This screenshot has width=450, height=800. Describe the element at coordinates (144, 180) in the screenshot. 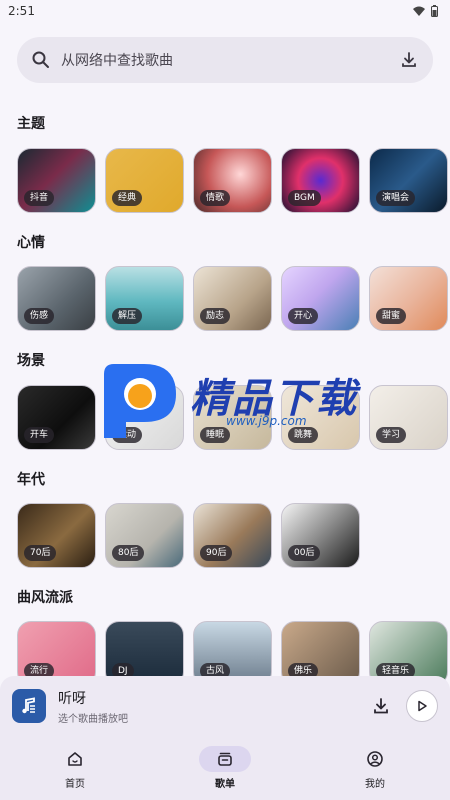

I see `category-tile: 经典` at that location.